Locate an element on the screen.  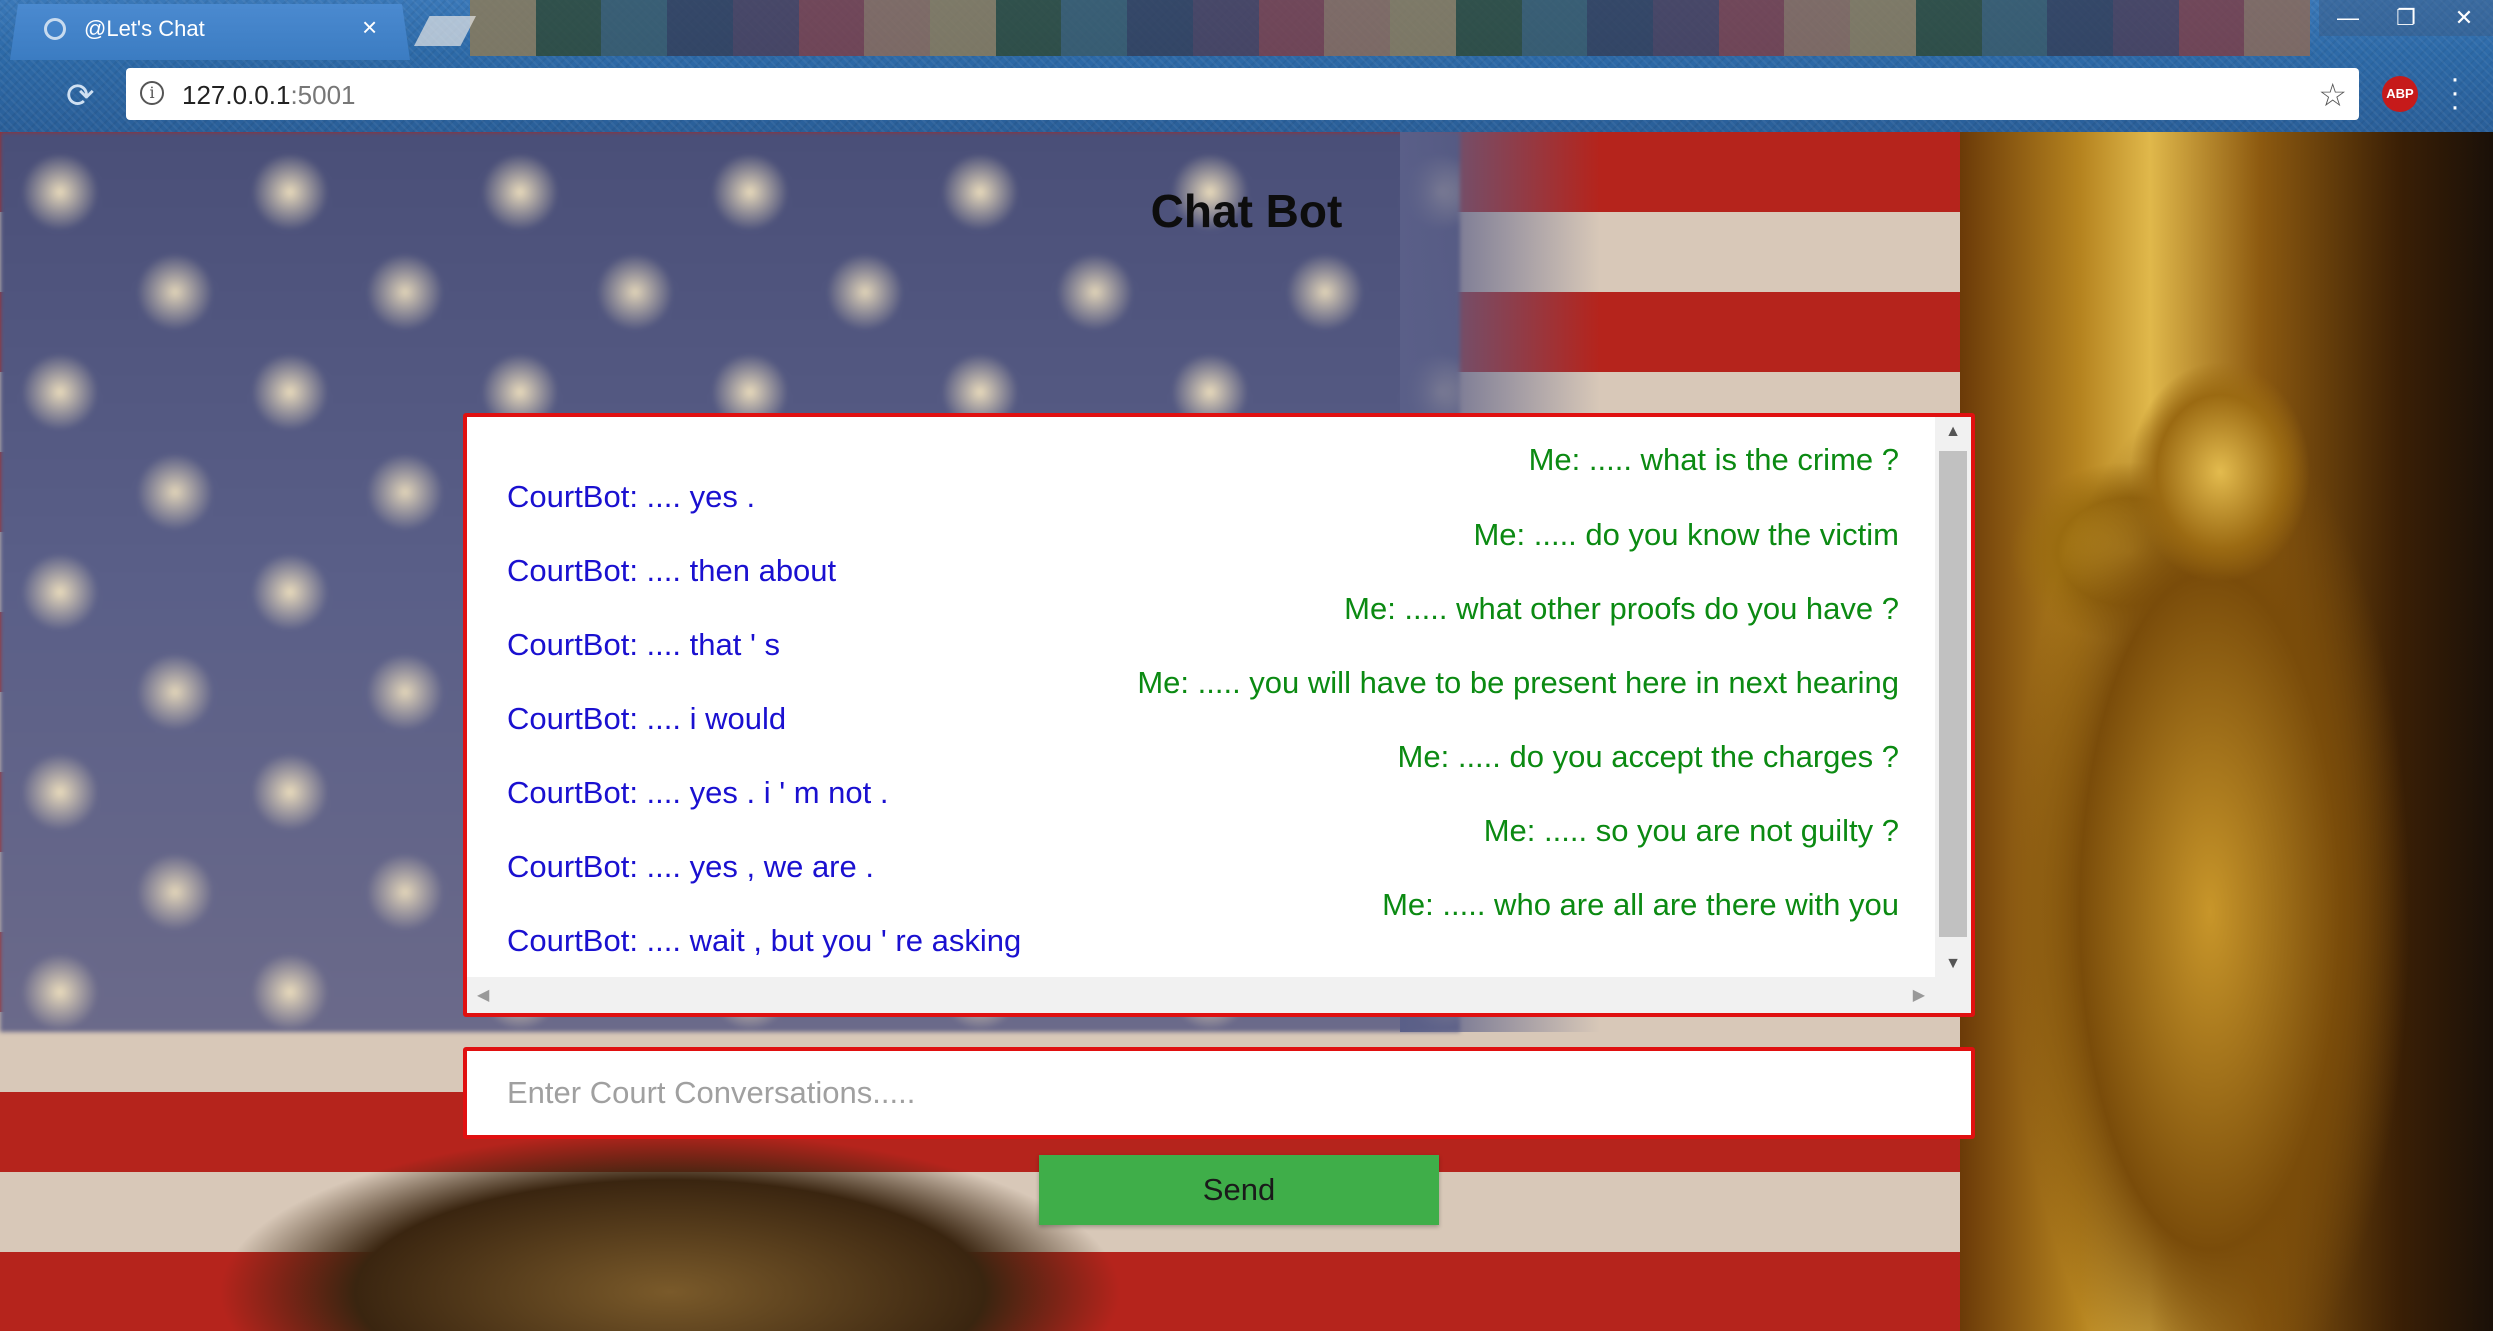
url-port: :5001 is located at coordinates (323, 95).